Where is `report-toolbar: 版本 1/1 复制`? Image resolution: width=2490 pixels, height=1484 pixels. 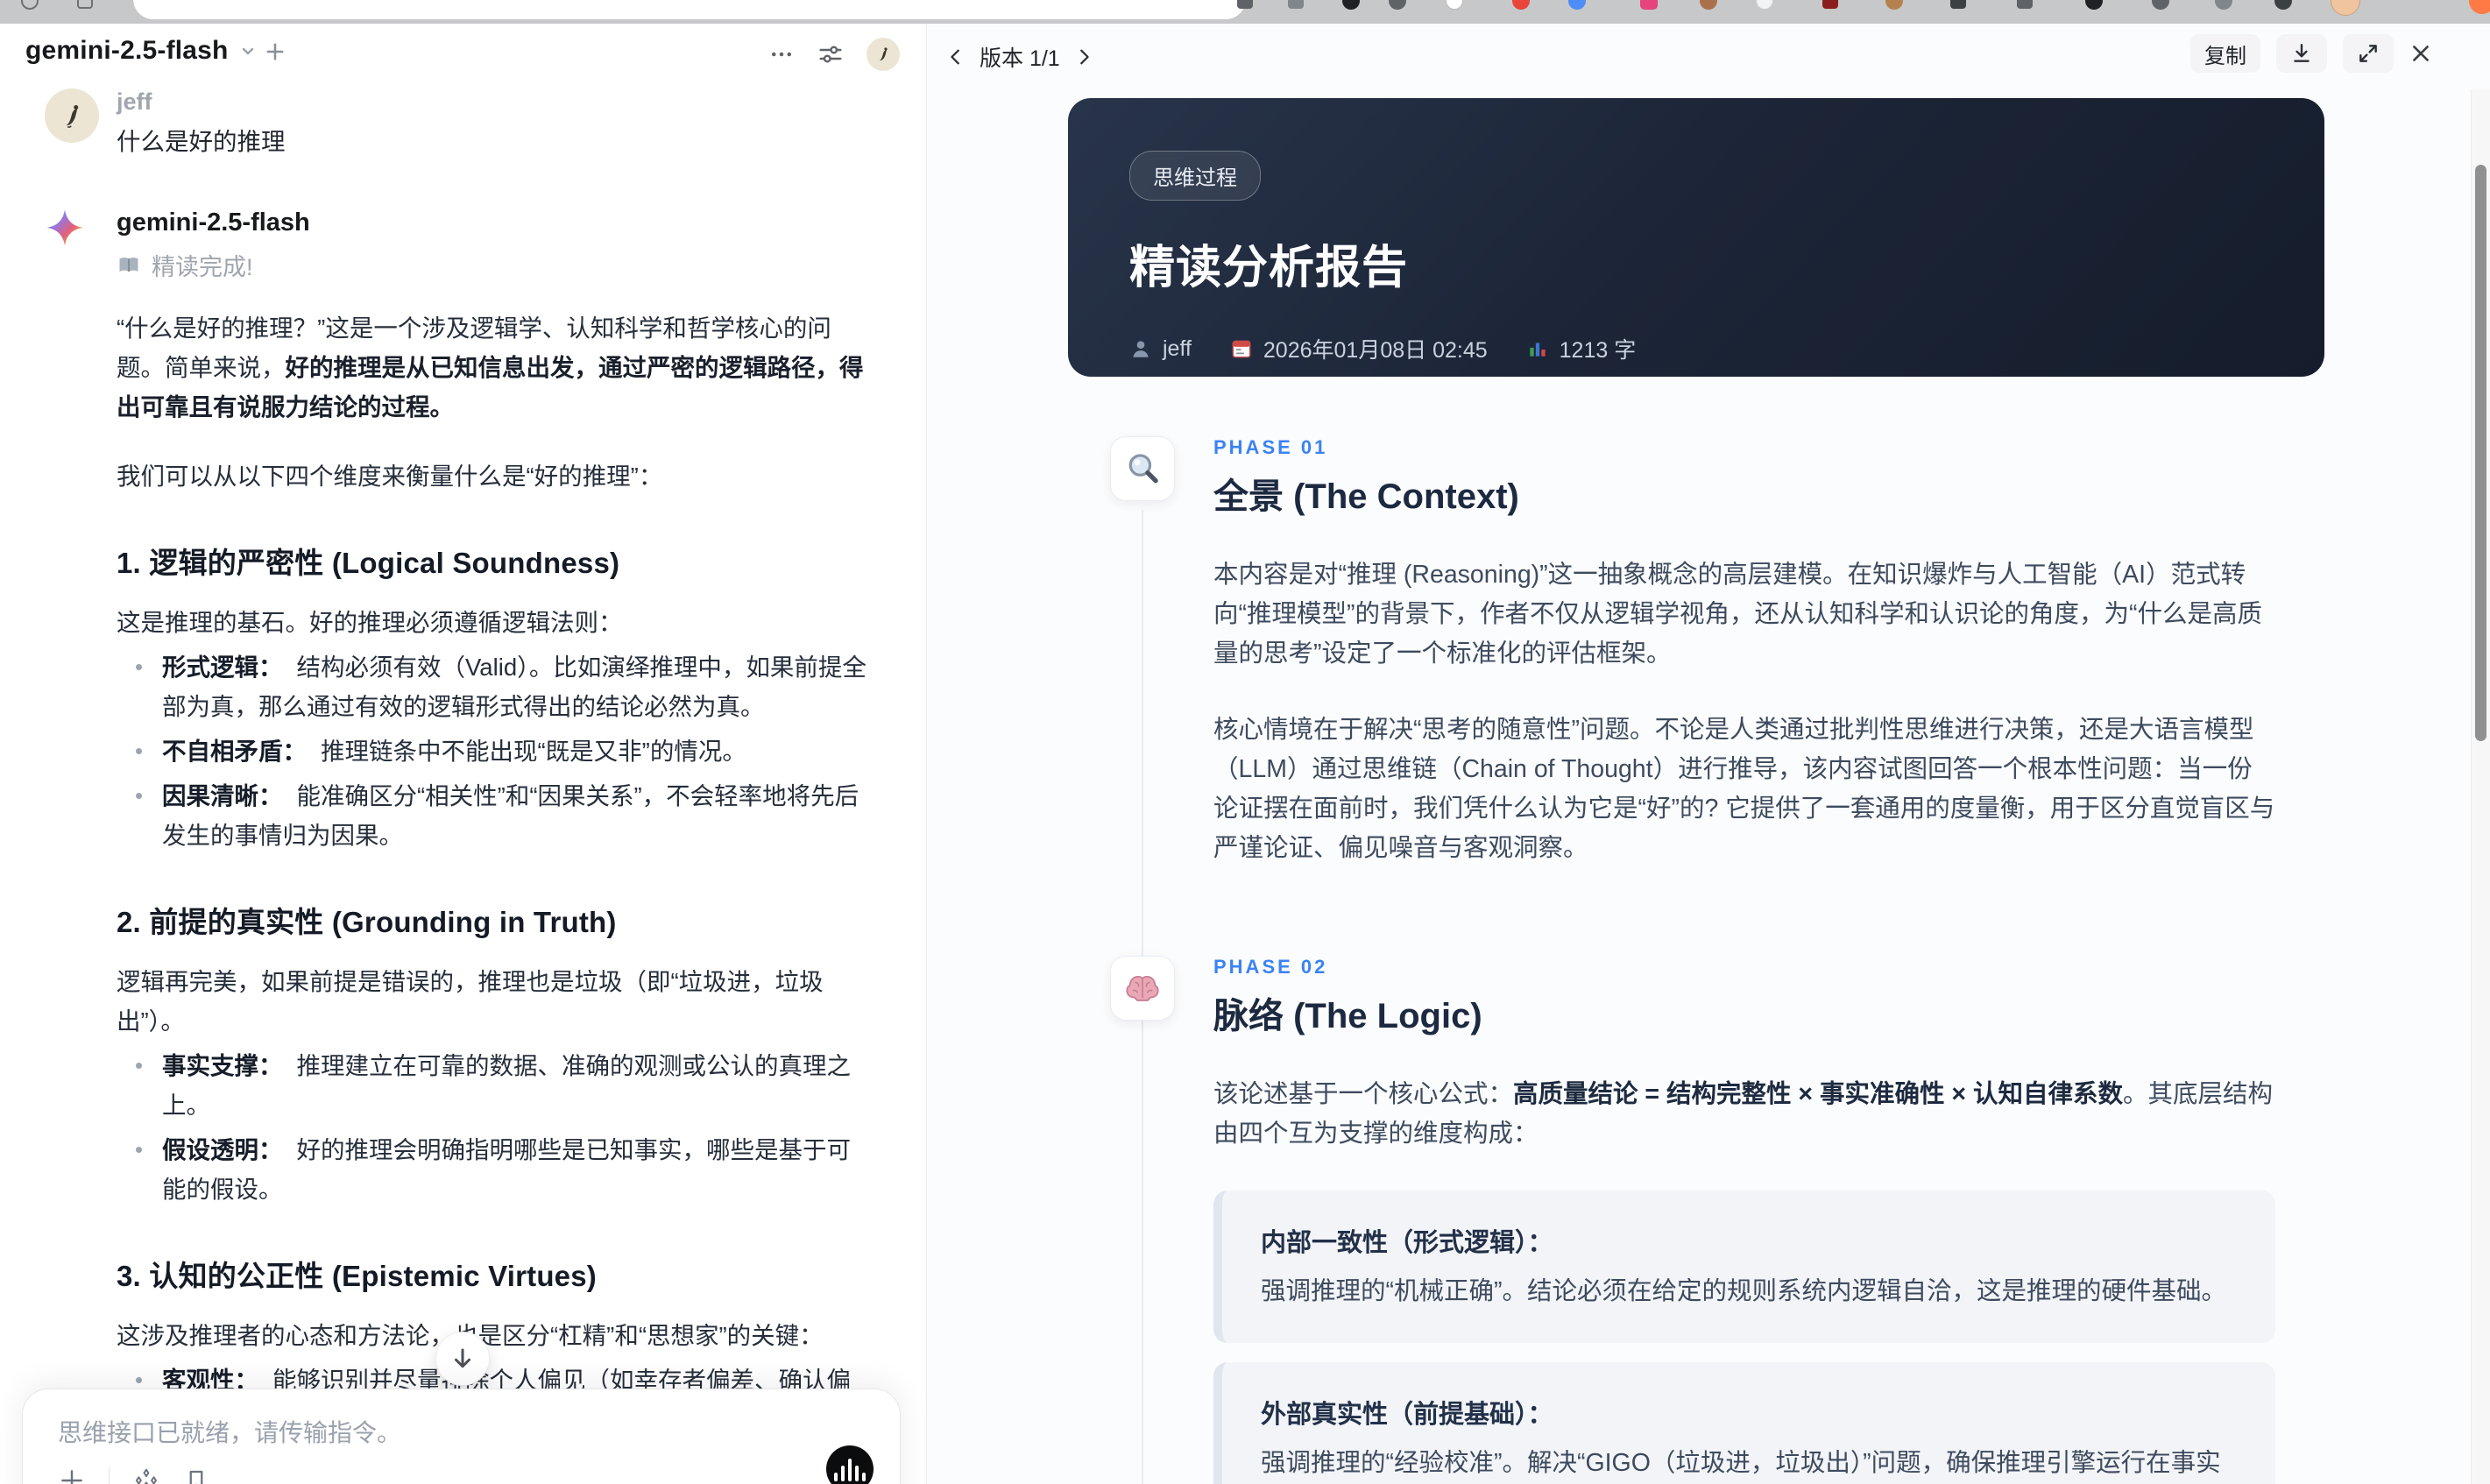 report-toolbar: 版本 1/1 复制 is located at coordinates (1708, 59).